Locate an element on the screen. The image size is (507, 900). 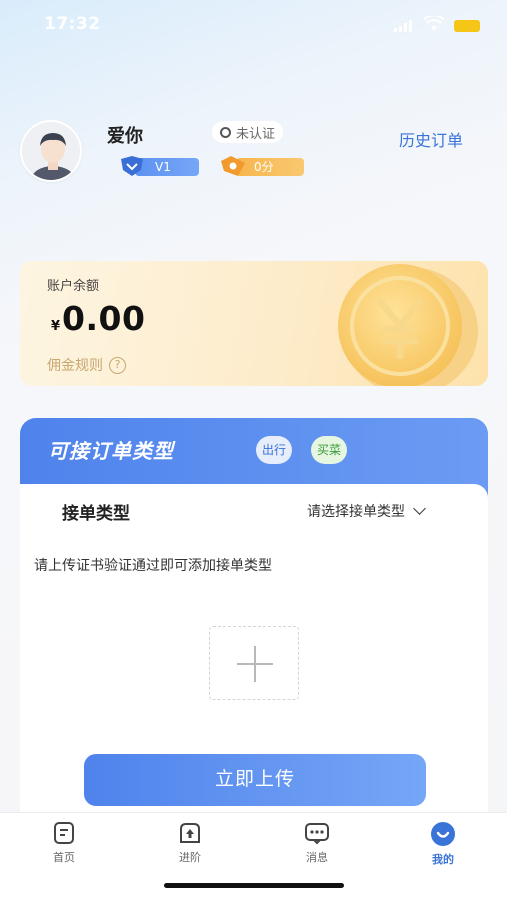
balance-label: 账户余额 is located at coordinates (73, 286).